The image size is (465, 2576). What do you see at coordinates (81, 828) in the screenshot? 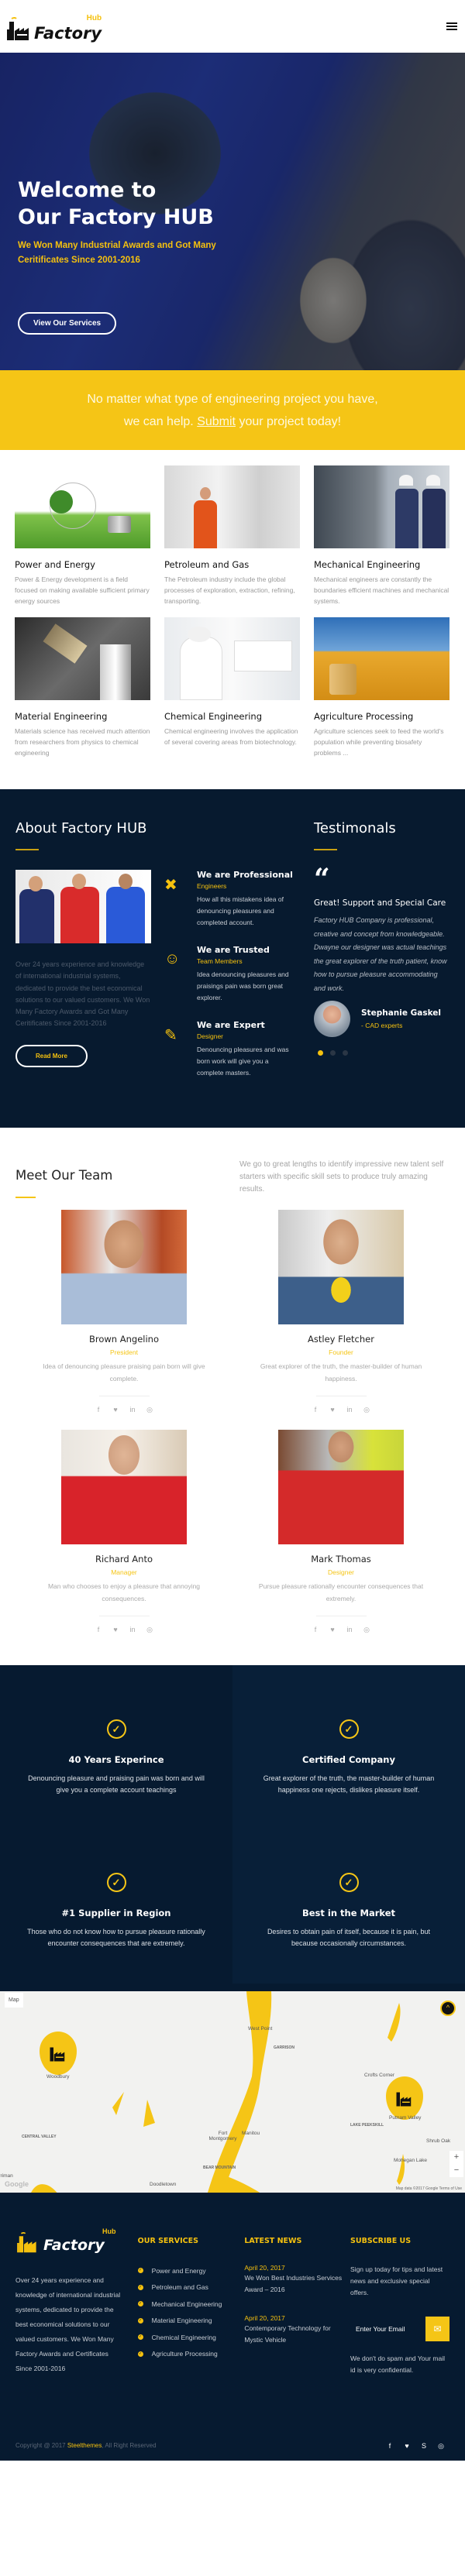
I see `about-title: About Factory HUB` at bounding box center [81, 828].